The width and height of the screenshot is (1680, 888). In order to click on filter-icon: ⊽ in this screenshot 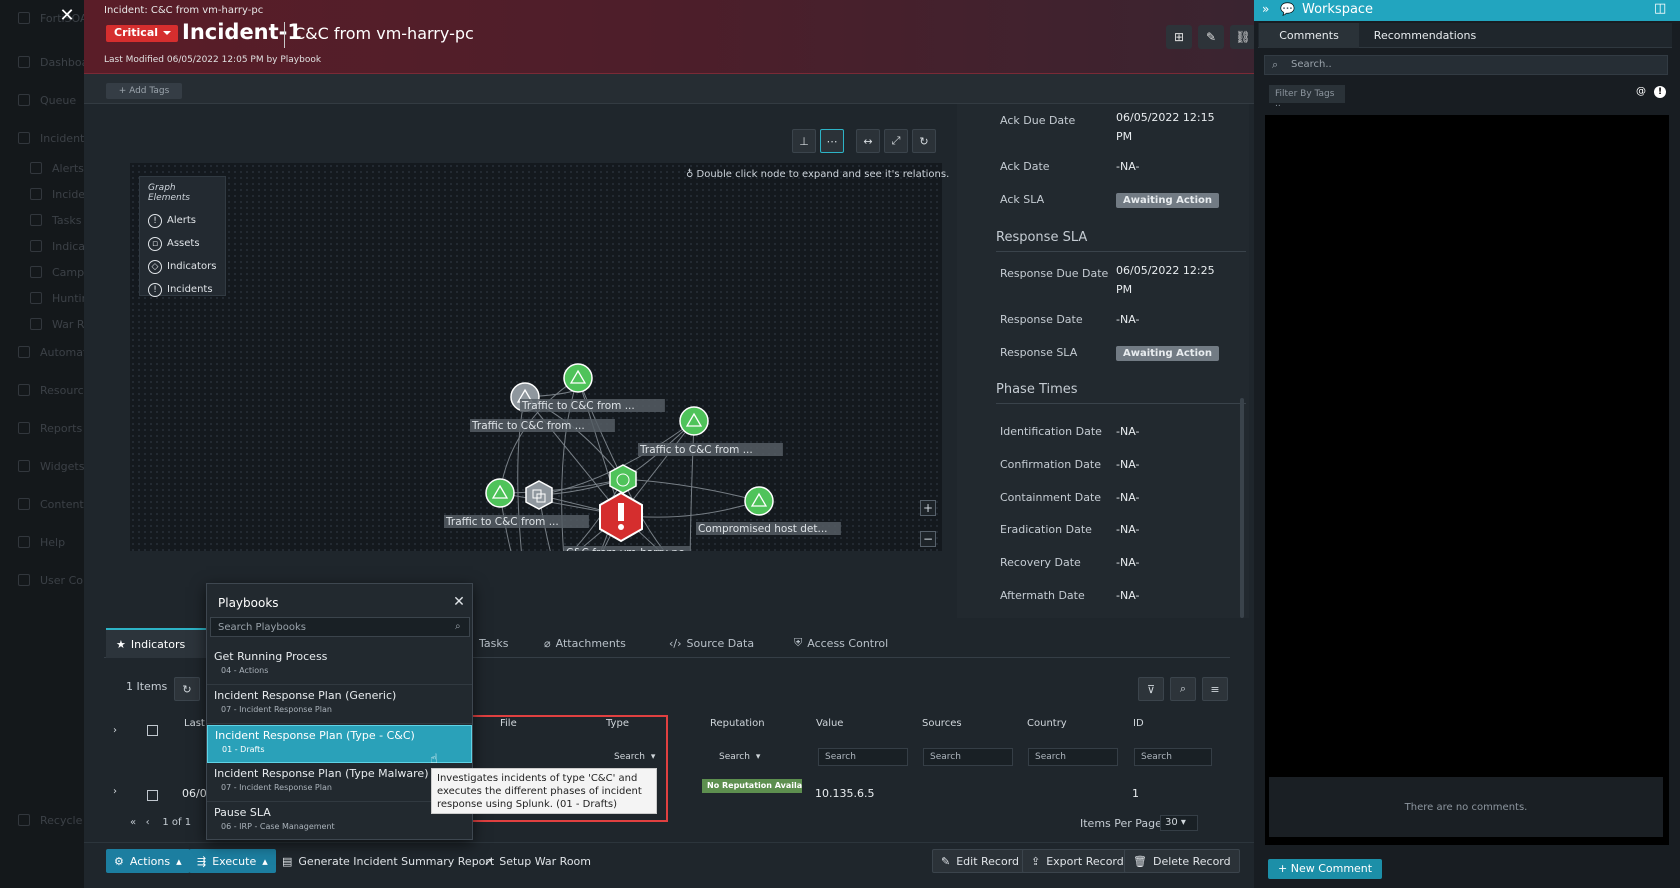, I will do `click(1151, 689)`.